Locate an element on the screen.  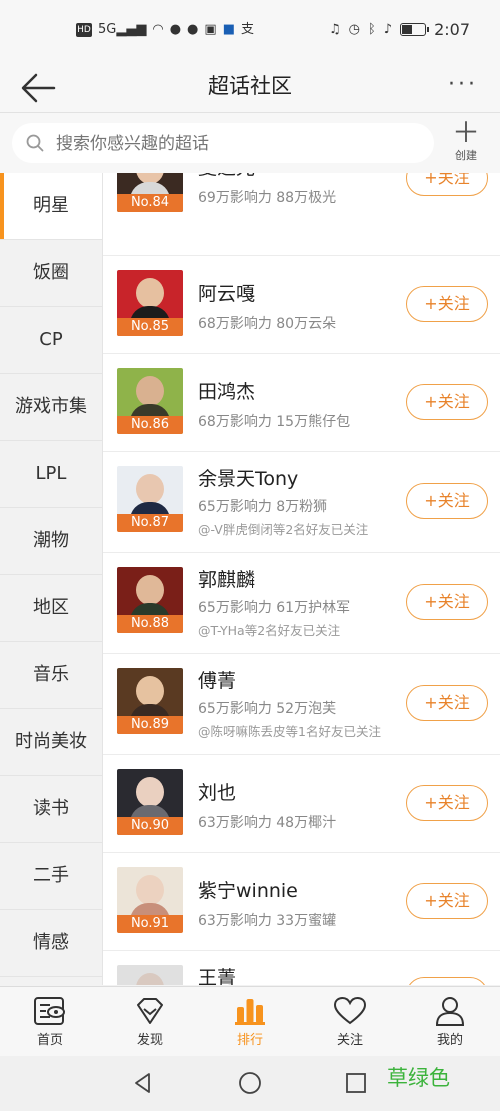
star-name: 田鸿杰 is located at coordinates (227, 392).